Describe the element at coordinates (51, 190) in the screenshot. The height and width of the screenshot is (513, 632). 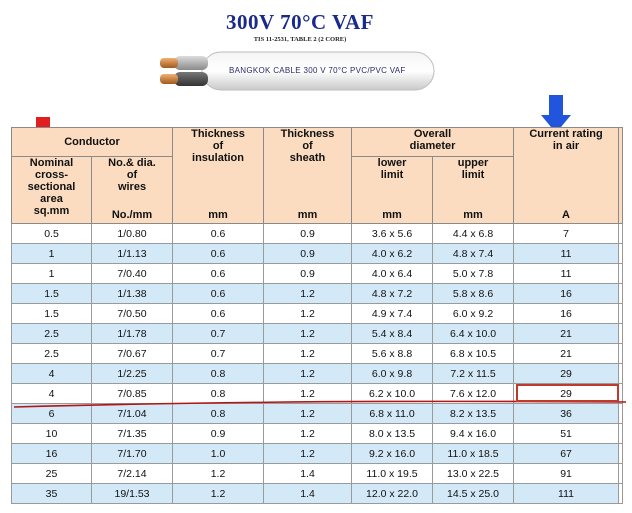
I see `header-nominal-area: Nominal cross- sectional area sq.mm` at that location.